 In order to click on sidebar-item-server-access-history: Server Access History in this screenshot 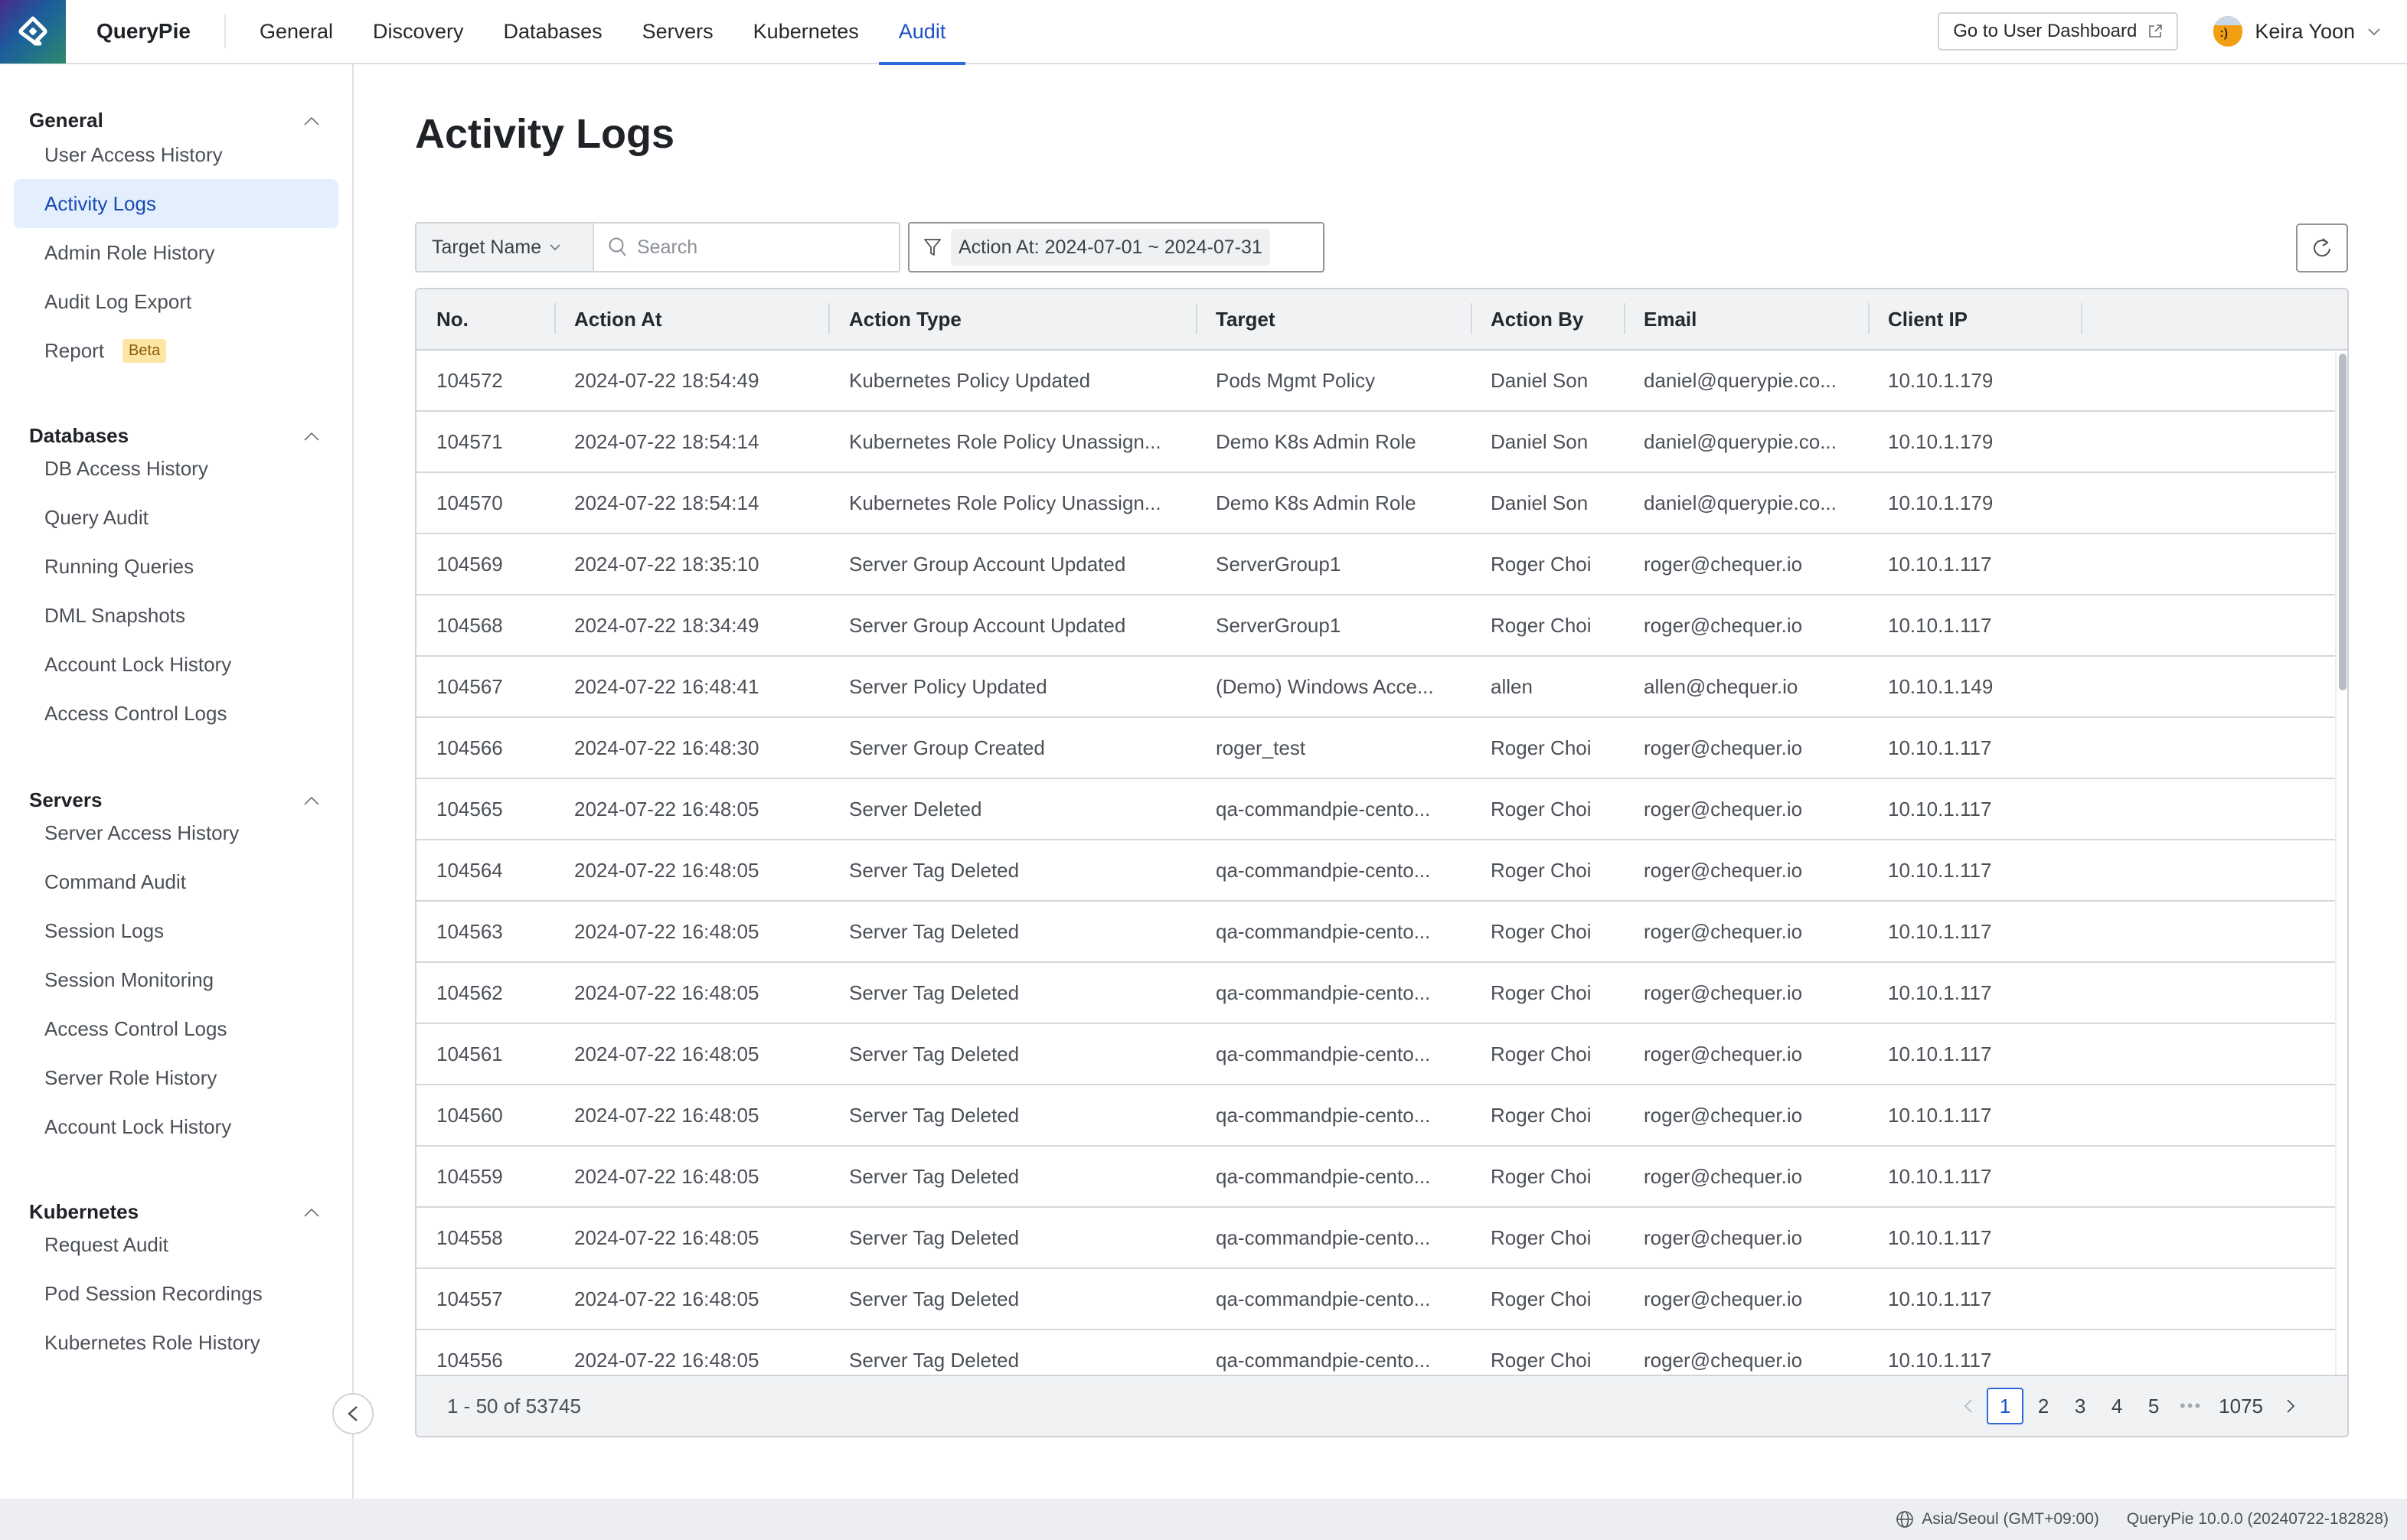, I will do `click(176, 833)`.